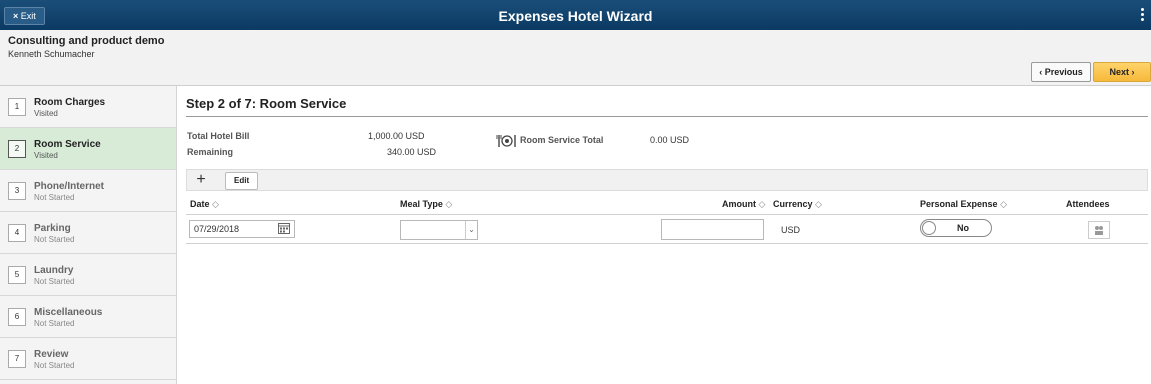 This screenshot has width=1151, height=384. Describe the element at coordinates (17, 317) in the screenshot. I see `step-number: 6` at that location.